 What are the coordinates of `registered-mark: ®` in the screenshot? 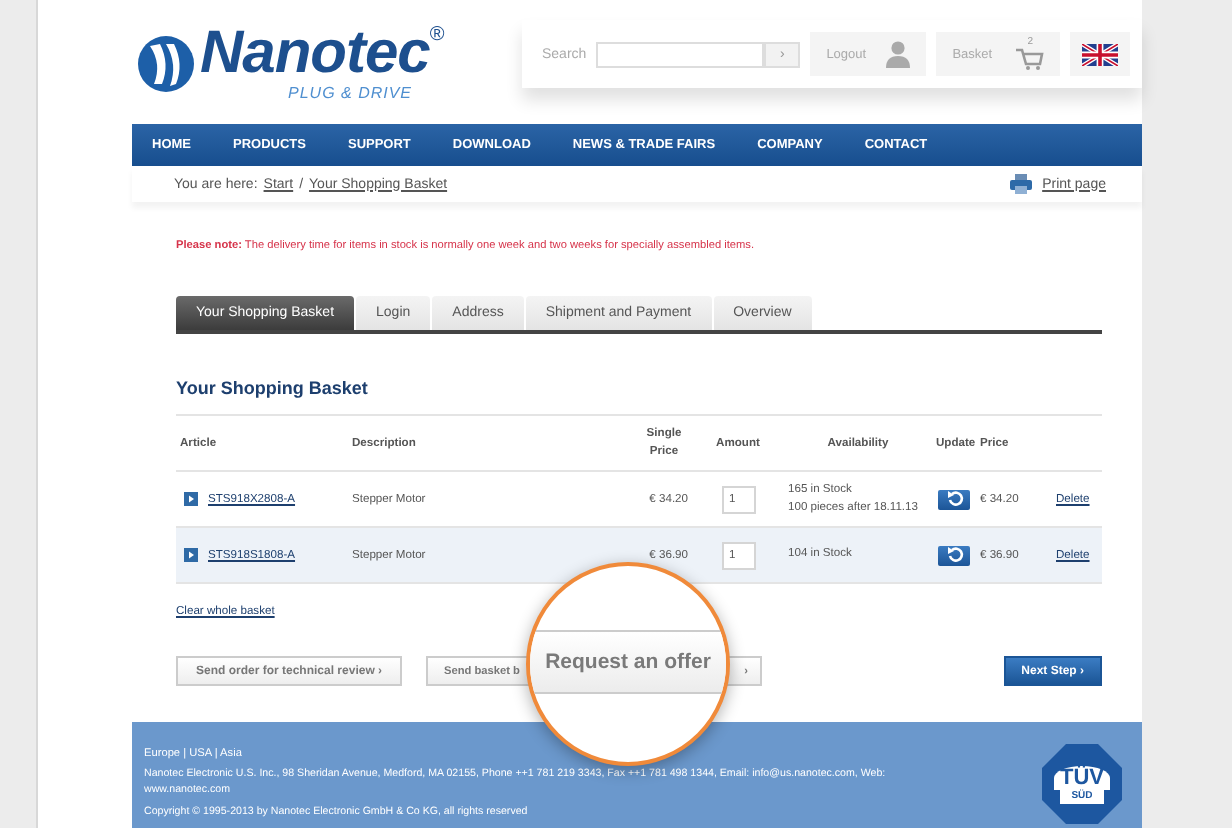 It's located at (437, 35).